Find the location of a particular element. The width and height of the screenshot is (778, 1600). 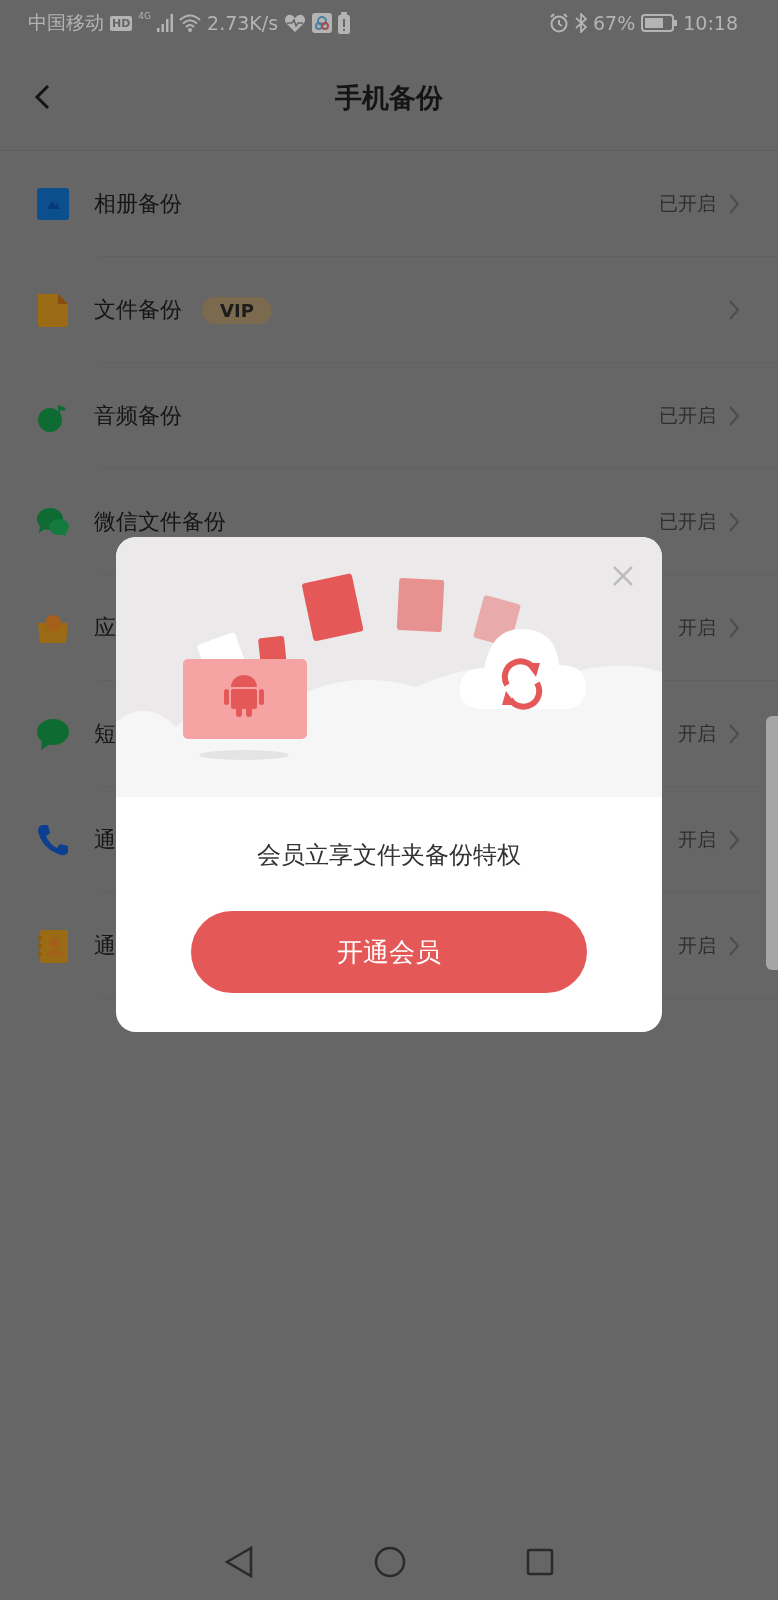

battery-percentage: 67% is located at coordinates (614, 23).